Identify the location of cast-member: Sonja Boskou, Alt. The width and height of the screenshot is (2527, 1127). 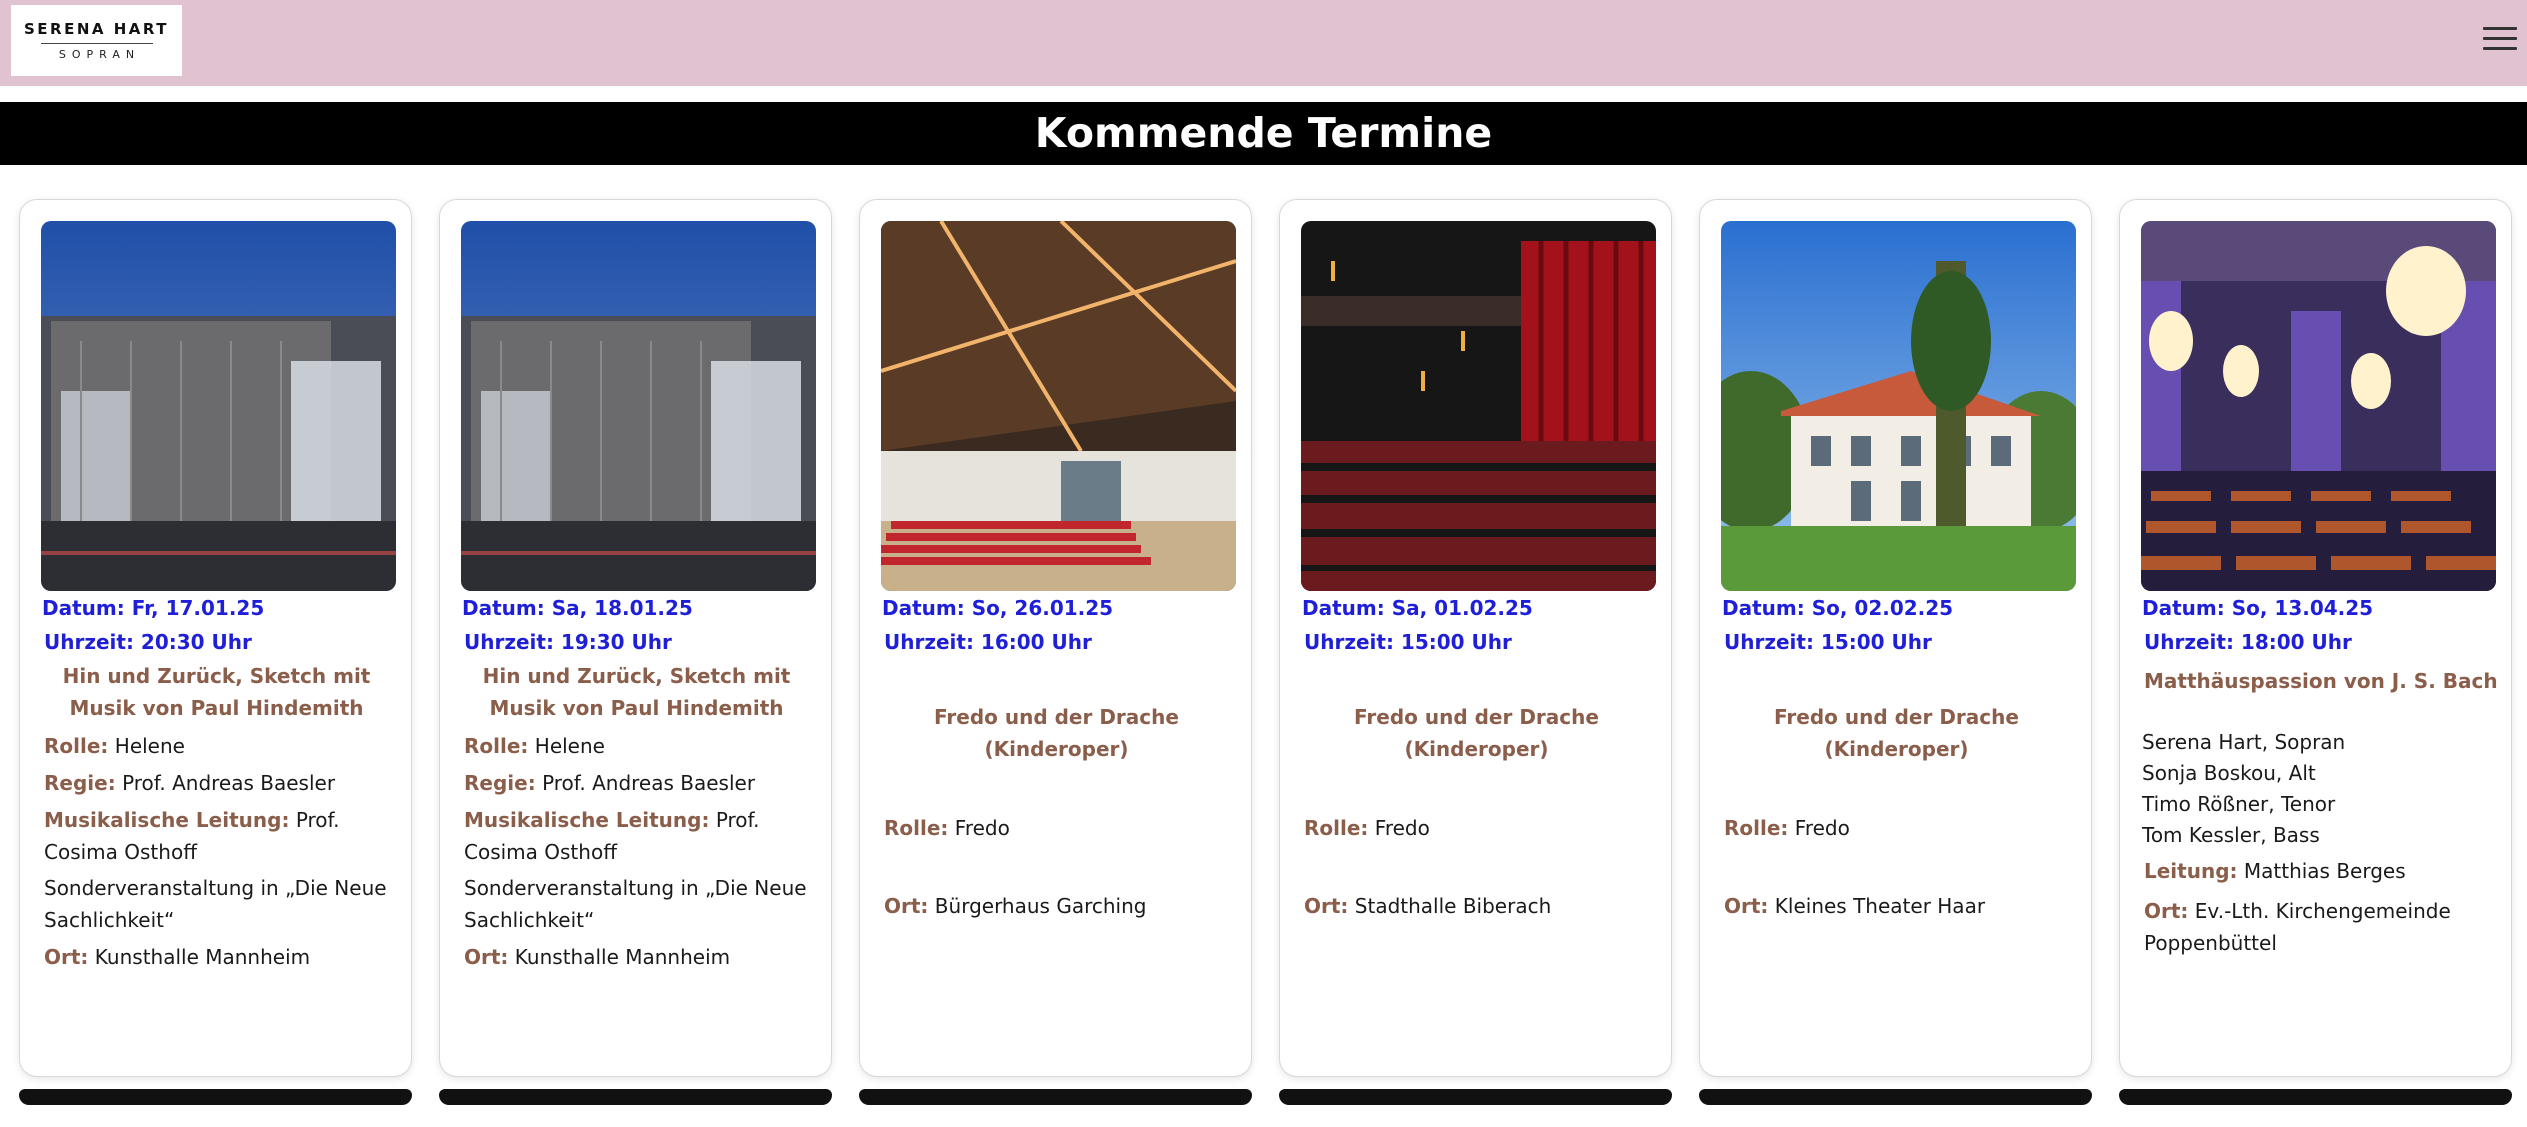
(2229, 773).